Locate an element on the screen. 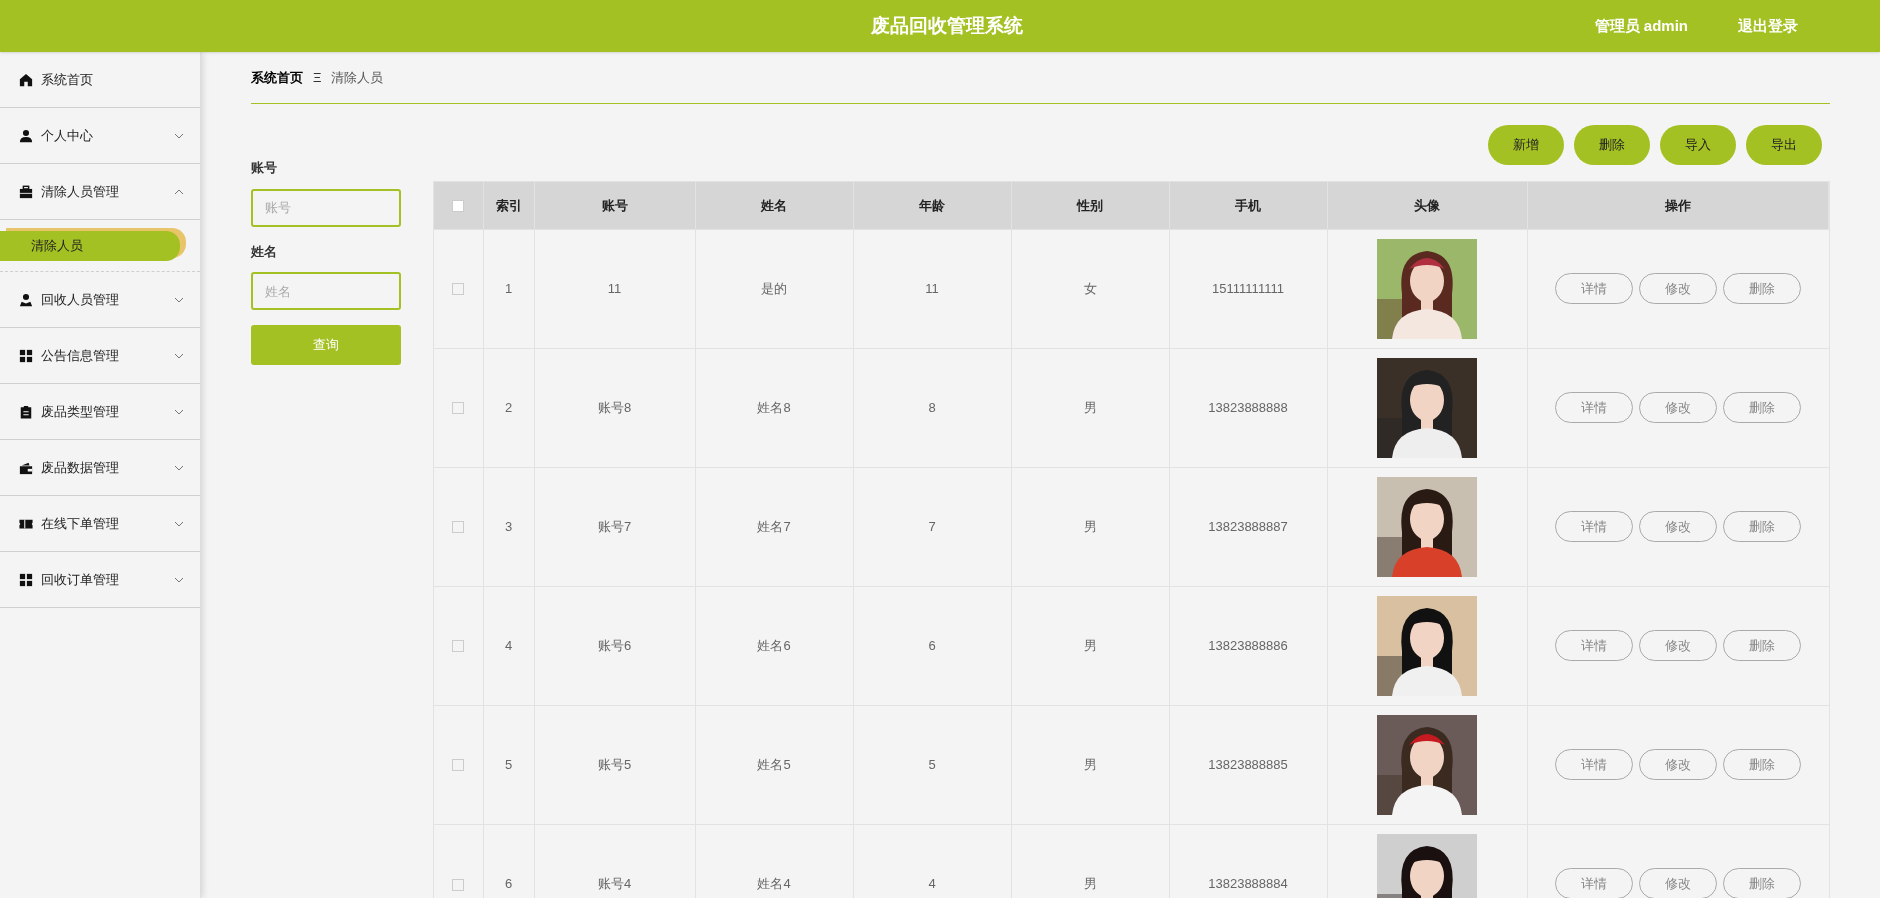  column-header: 年龄 is located at coordinates (932, 205).